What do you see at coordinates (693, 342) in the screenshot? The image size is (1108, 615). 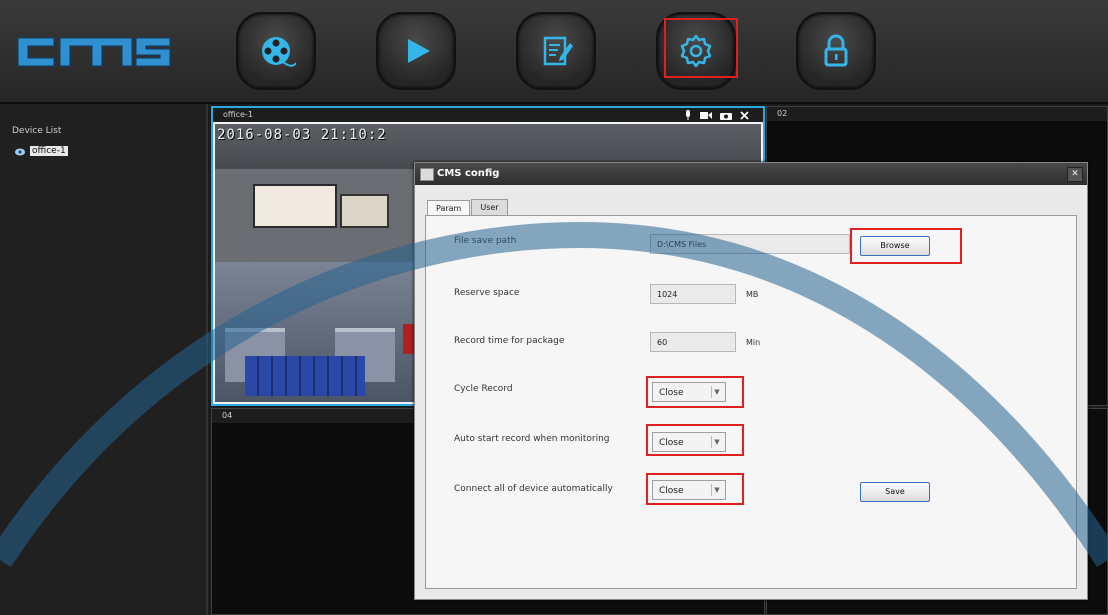 I see `record-time-input: 60` at bounding box center [693, 342].